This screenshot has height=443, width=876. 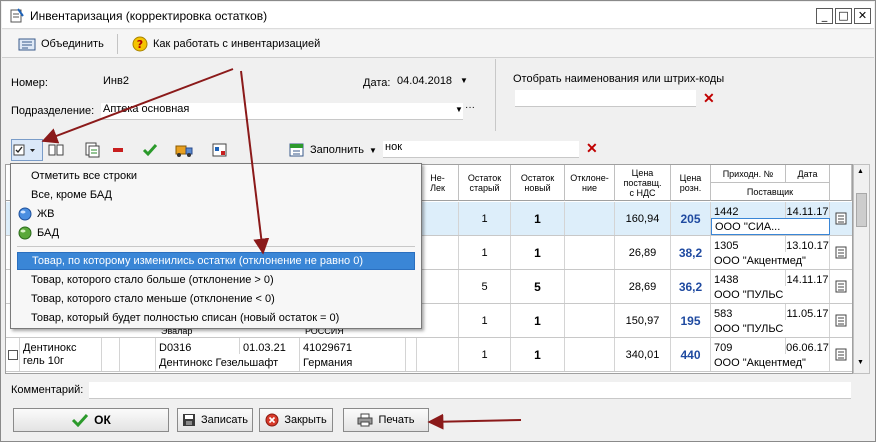 What do you see at coordinates (748, 174) in the screenshot?
I see `header-receipt-number: Приходн. №` at bounding box center [748, 174].